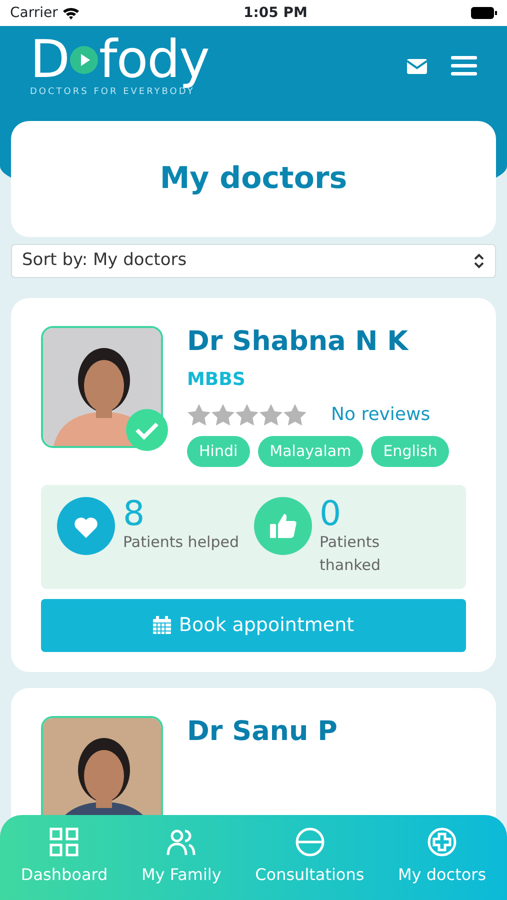 This screenshot has width=507, height=900. Describe the element at coordinates (410, 451) in the screenshot. I see `language-tag: English` at that location.